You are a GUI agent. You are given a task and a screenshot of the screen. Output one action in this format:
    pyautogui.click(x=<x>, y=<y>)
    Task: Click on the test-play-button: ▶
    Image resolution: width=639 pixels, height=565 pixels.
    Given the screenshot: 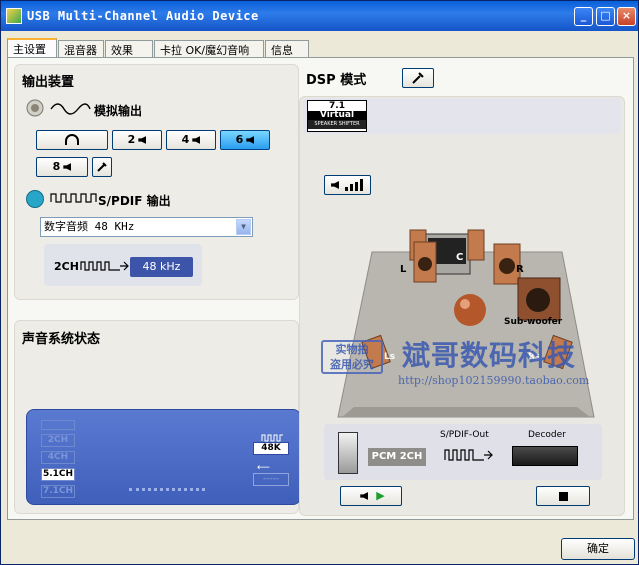 What is the action you would take?
    pyautogui.click(x=371, y=496)
    